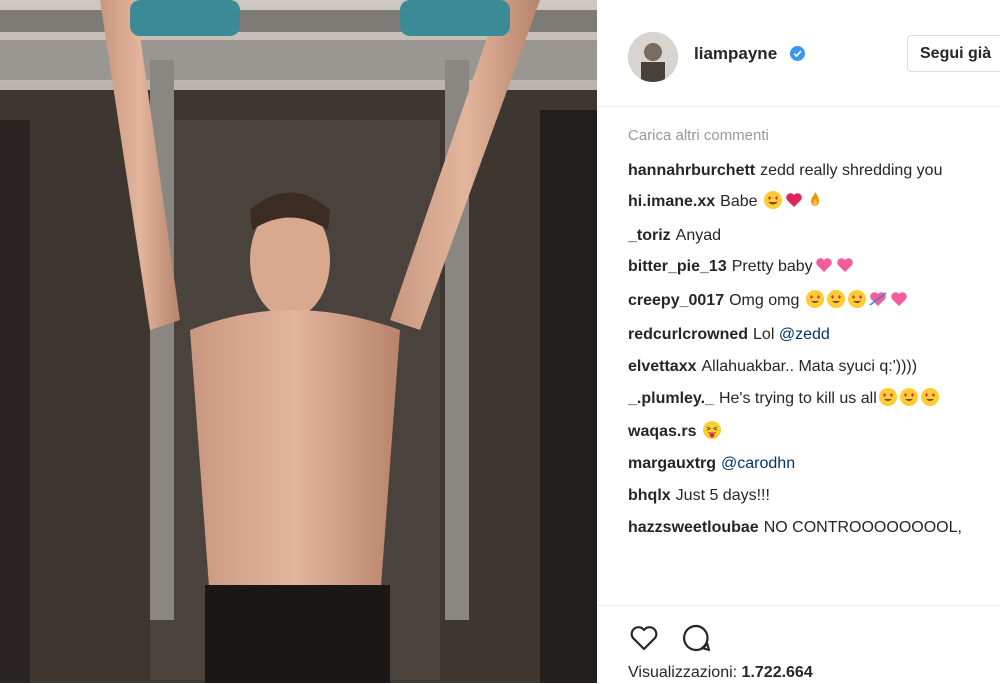 Image resolution: width=1000 pixels, height=684 pixels. Describe the element at coordinates (878, 299) in the screenshot. I see `heart-arrow-emoji-icon` at that location.